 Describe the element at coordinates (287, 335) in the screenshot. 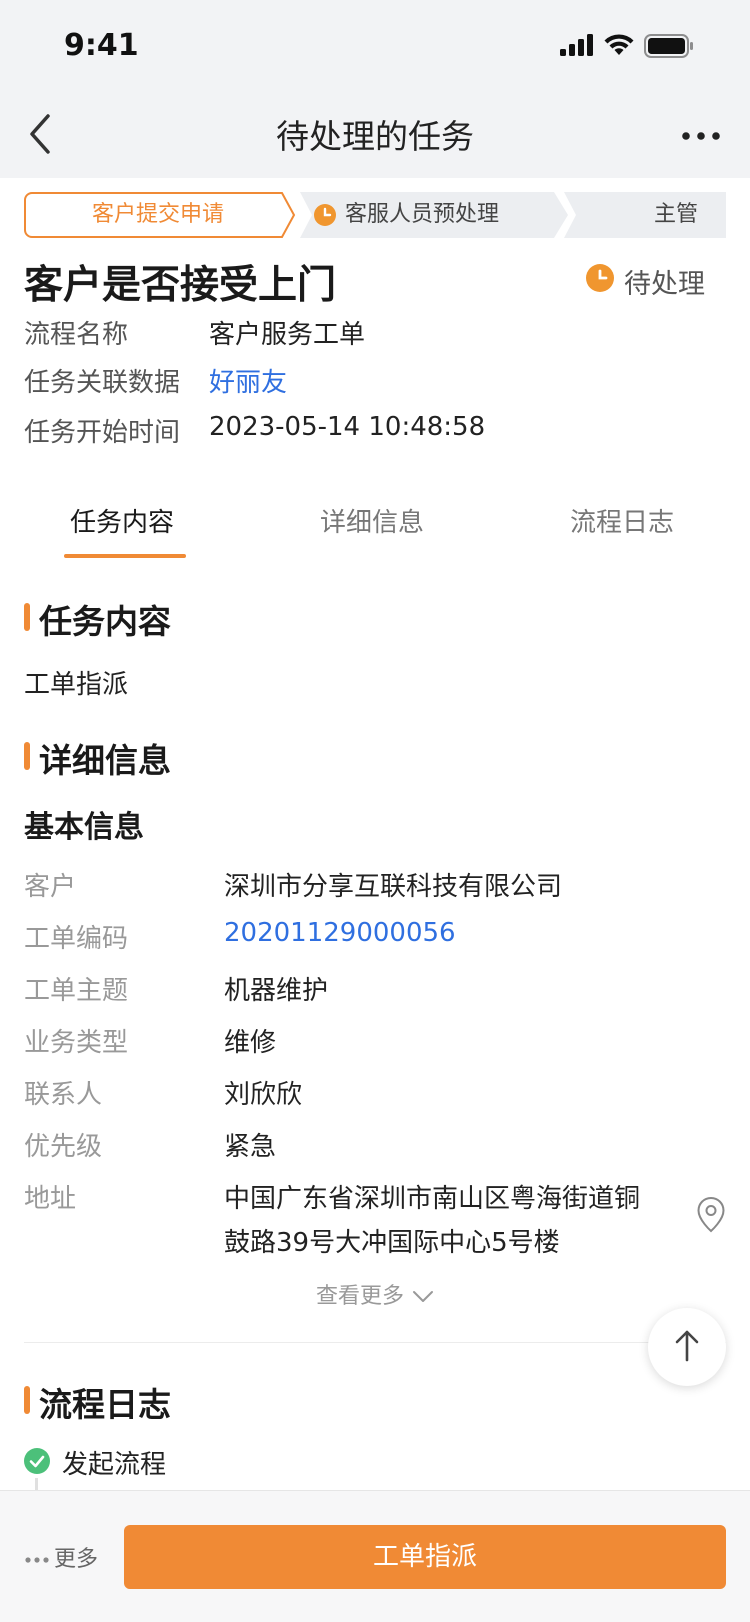

I see `info-value: 客户服务工单` at that location.